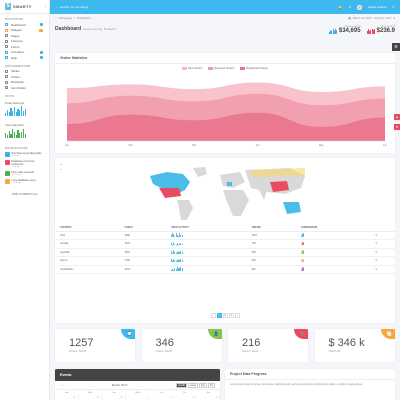  I want to click on column-header: USER ACTIVITY, so click(206, 228).